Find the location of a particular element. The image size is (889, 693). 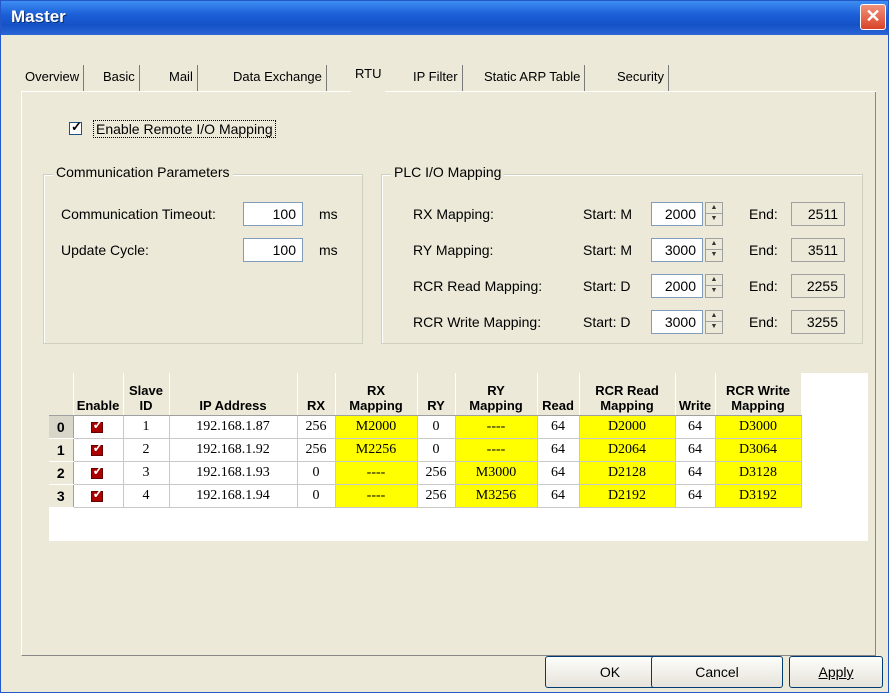

rcr-write-mapping-cell: D3128 is located at coordinates (758, 473).